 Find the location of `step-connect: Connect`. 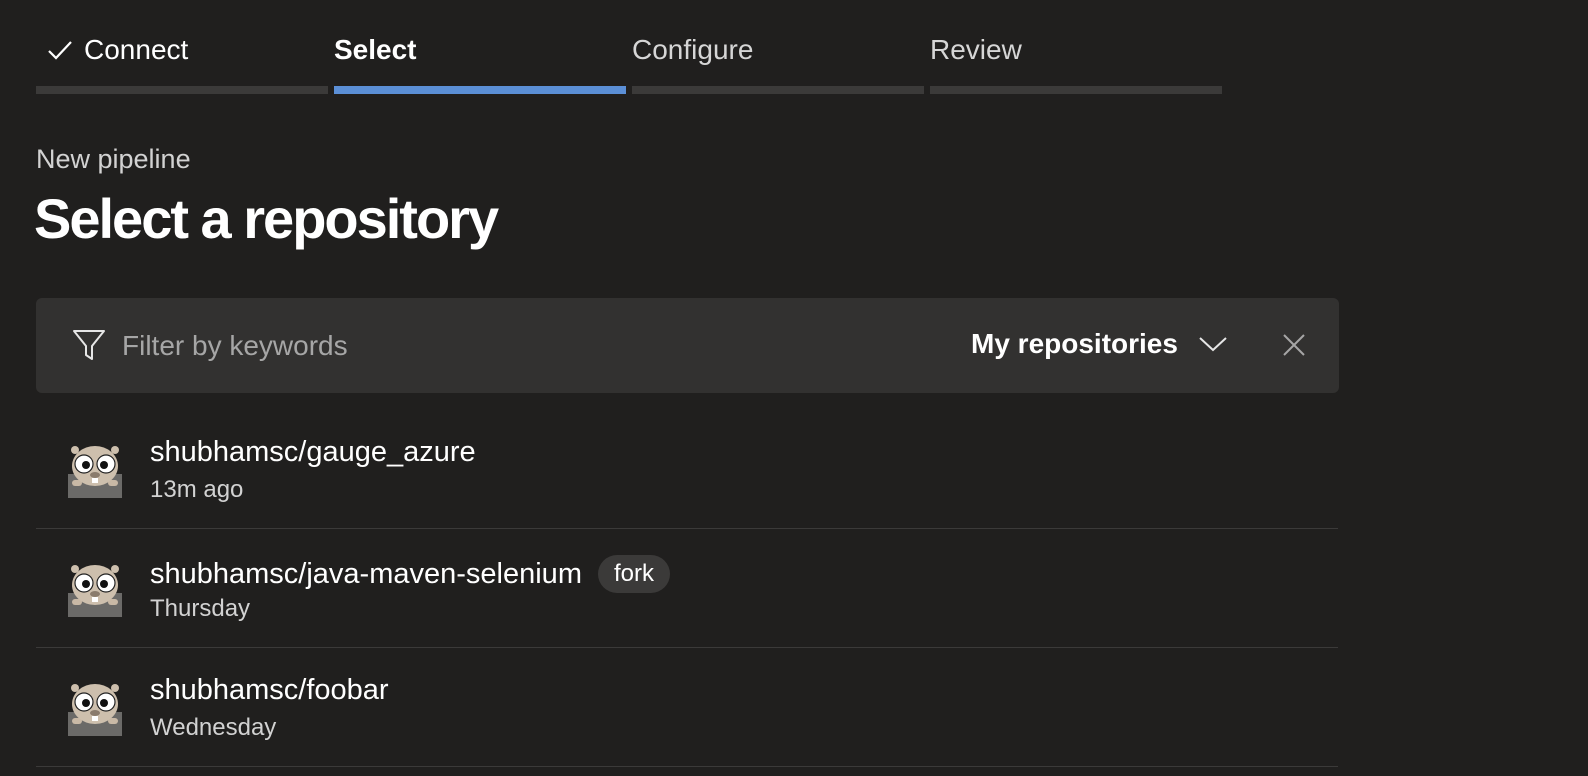

step-connect: Connect is located at coordinates (182, 47).